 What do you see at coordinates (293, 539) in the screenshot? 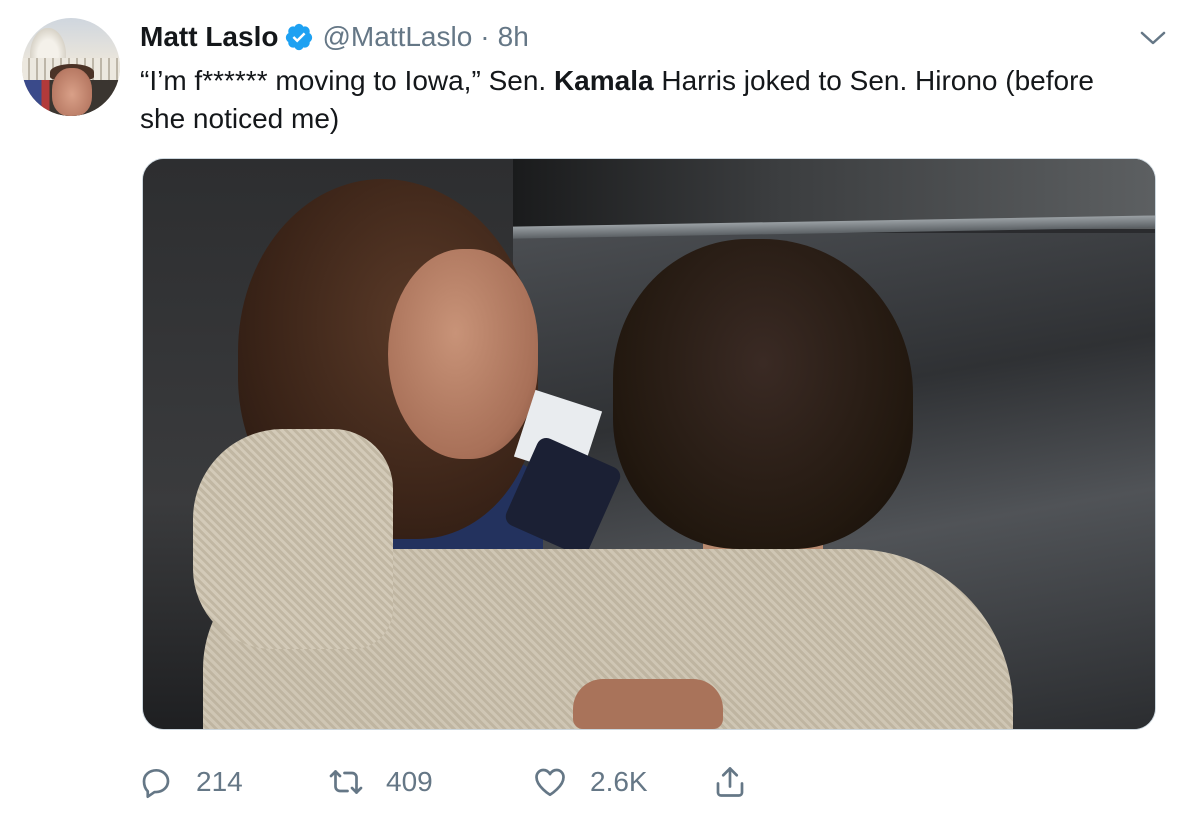
I see `photo-arm` at bounding box center [293, 539].